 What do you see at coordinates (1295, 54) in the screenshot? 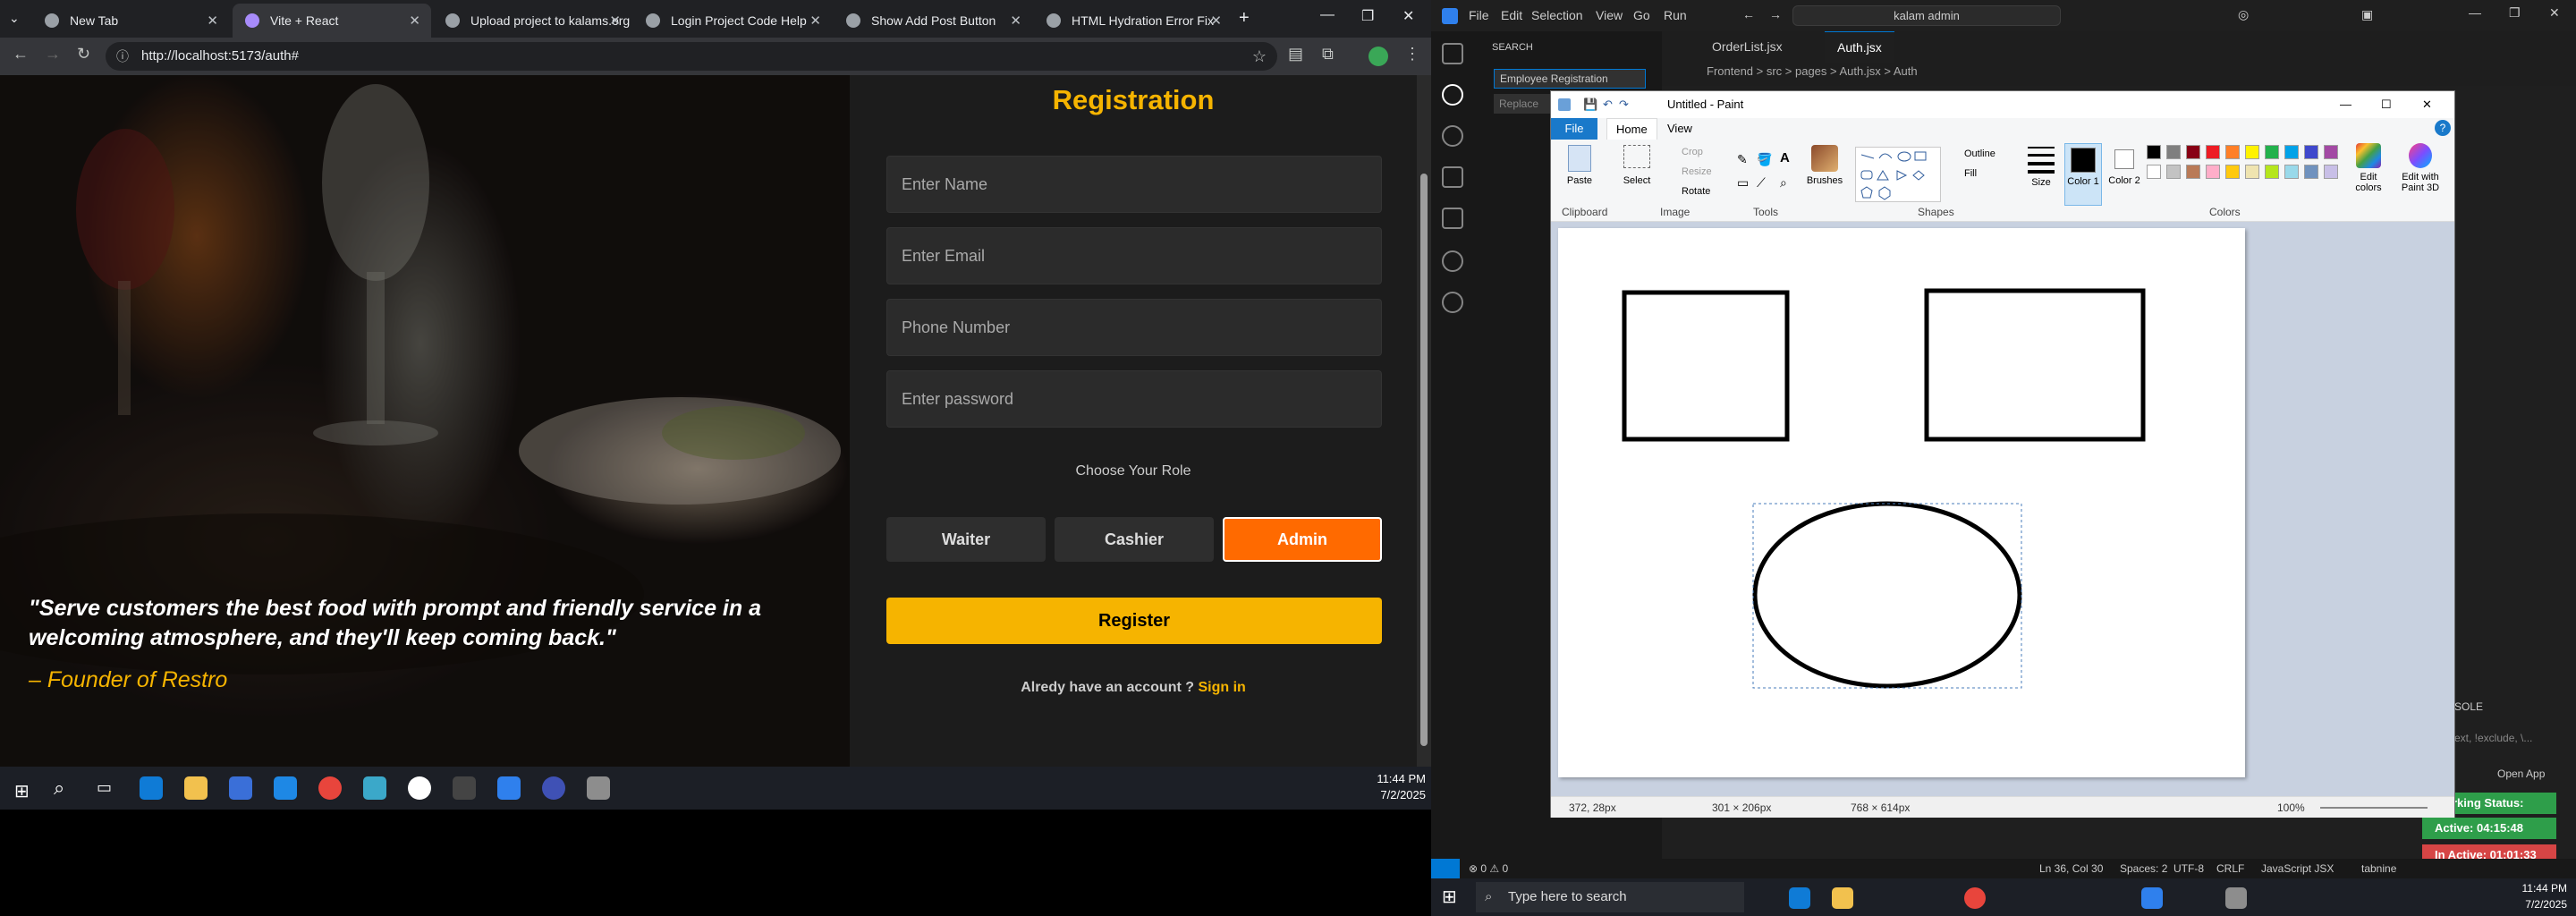
I see `reading-list-icon: ▤` at bounding box center [1295, 54].